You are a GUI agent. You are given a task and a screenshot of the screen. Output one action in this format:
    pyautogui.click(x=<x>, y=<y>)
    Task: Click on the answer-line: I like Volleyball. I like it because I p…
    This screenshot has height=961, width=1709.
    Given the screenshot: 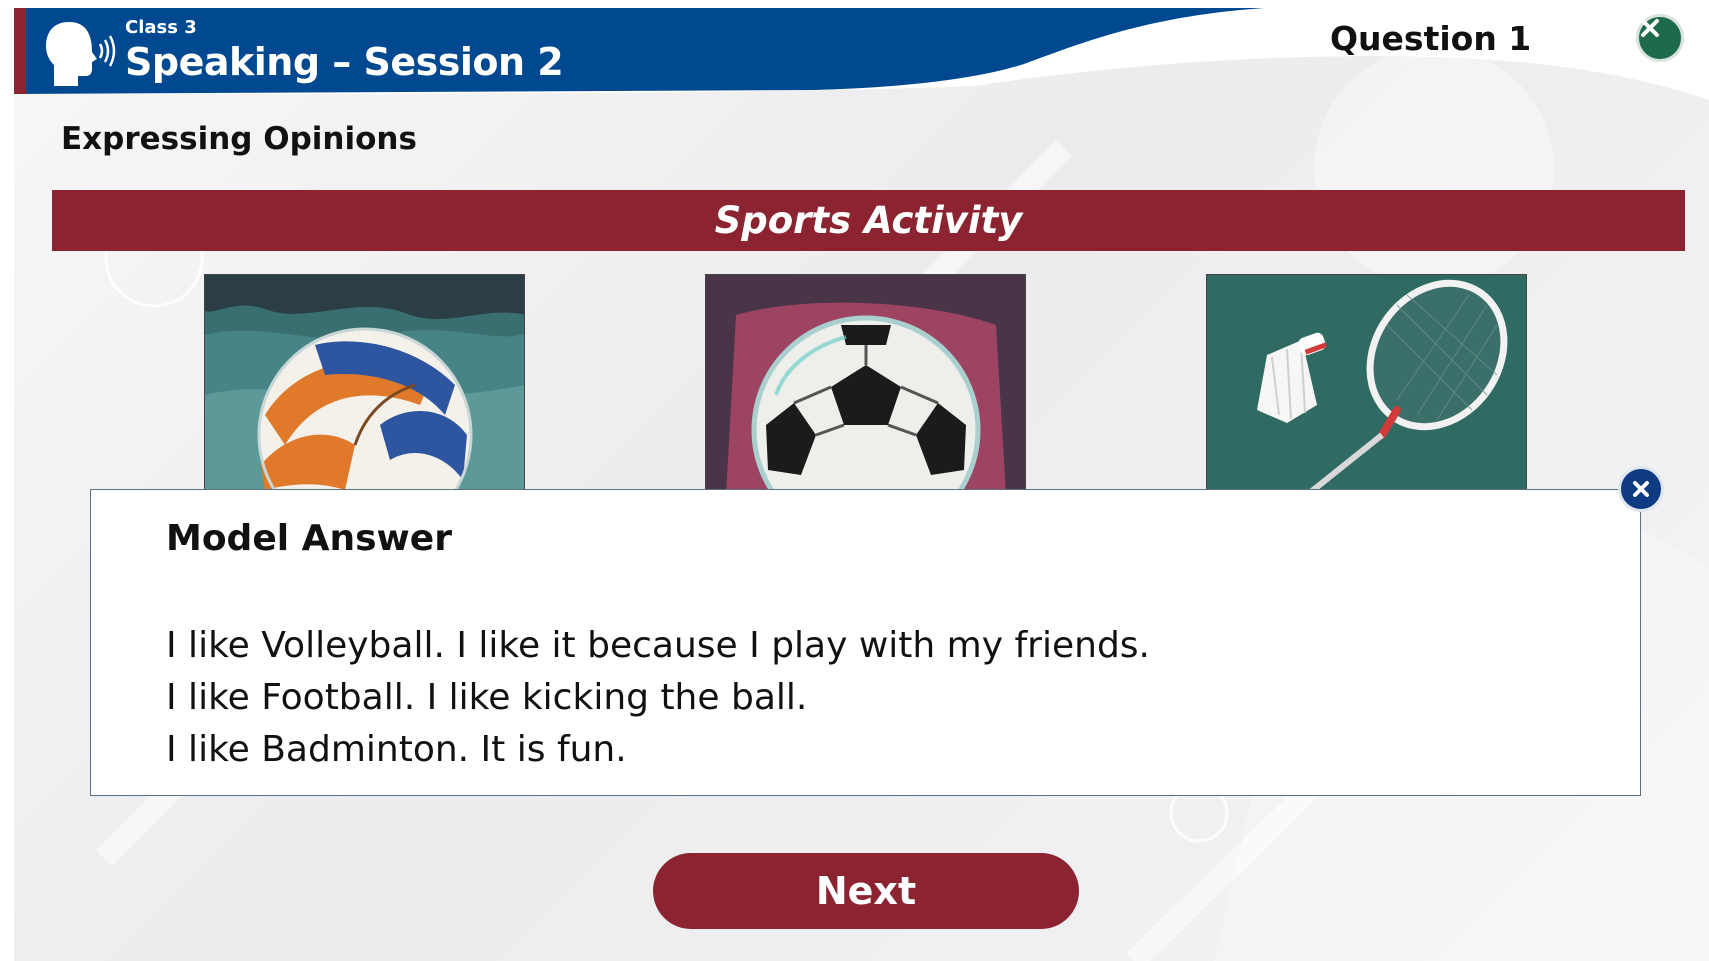 What is the action you would take?
    pyautogui.click(x=658, y=645)
    